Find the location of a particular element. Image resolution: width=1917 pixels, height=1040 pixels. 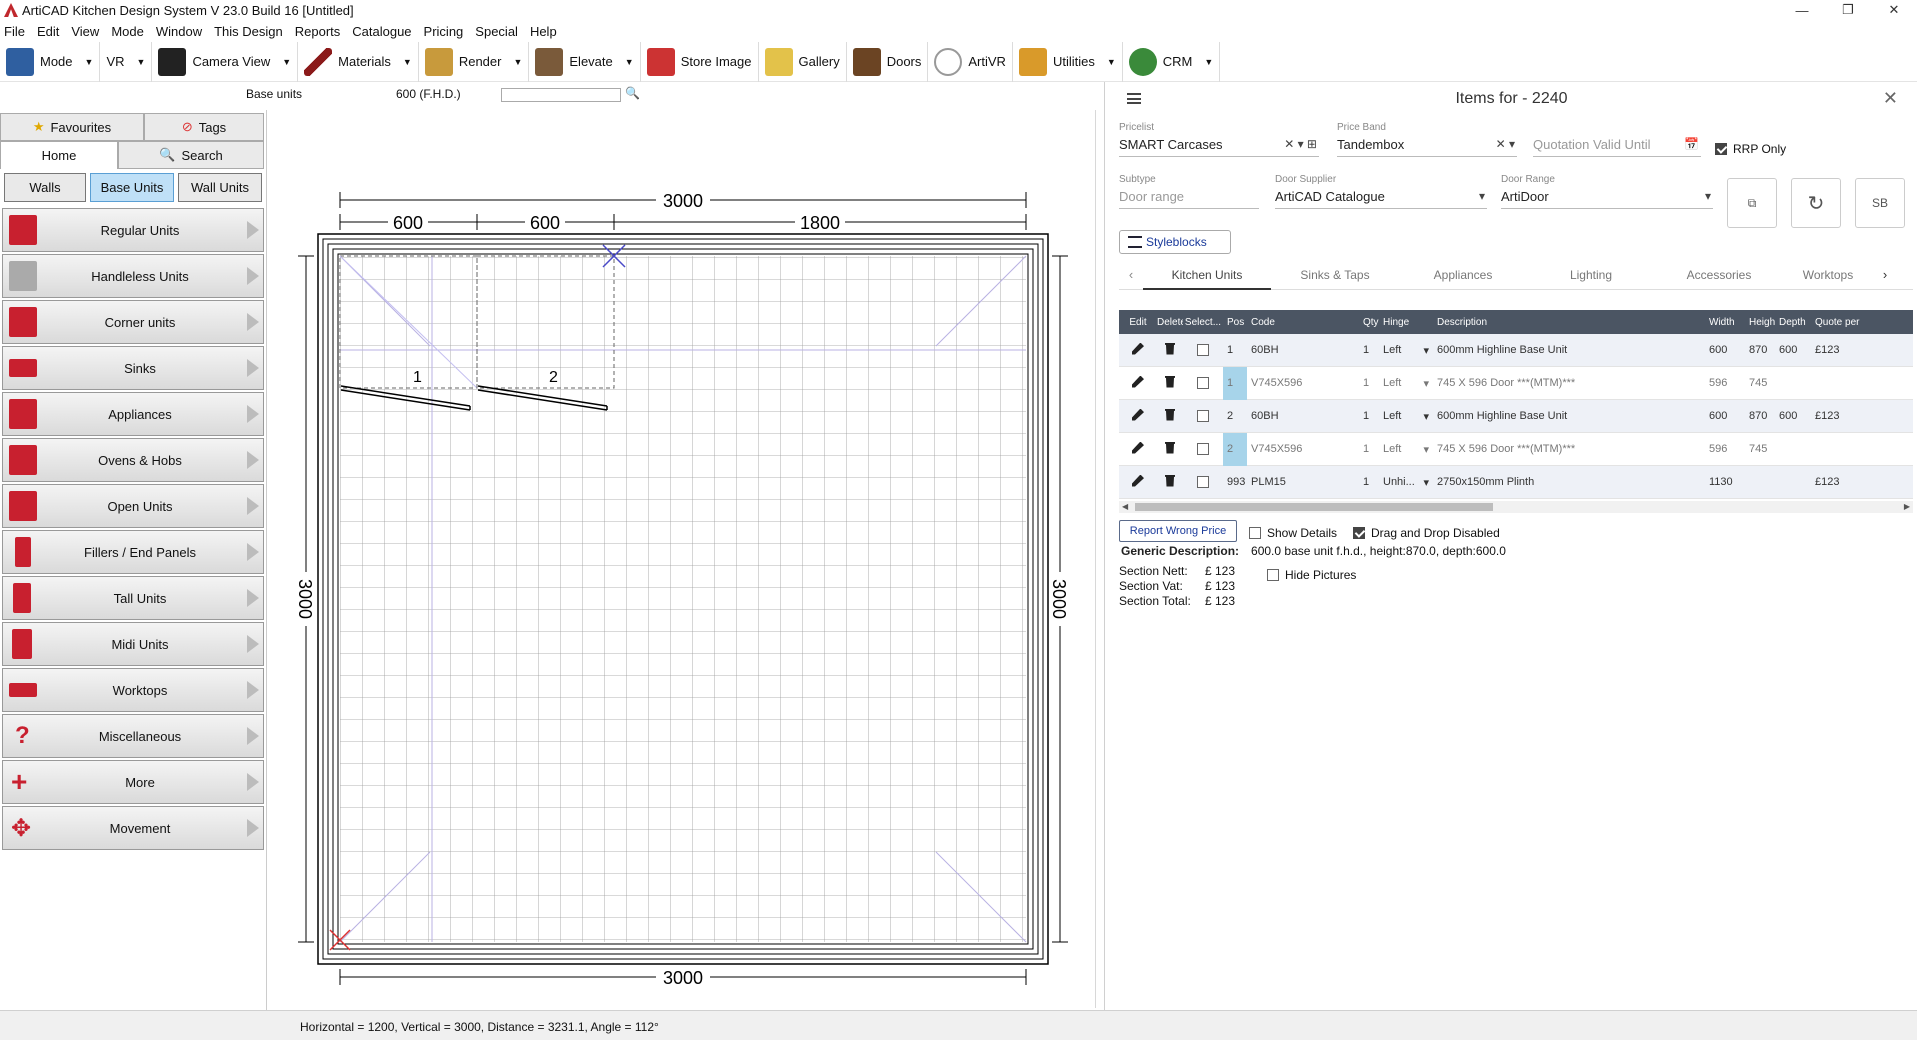

chevron-right-icon: › is located at coordinates (1885, 274).